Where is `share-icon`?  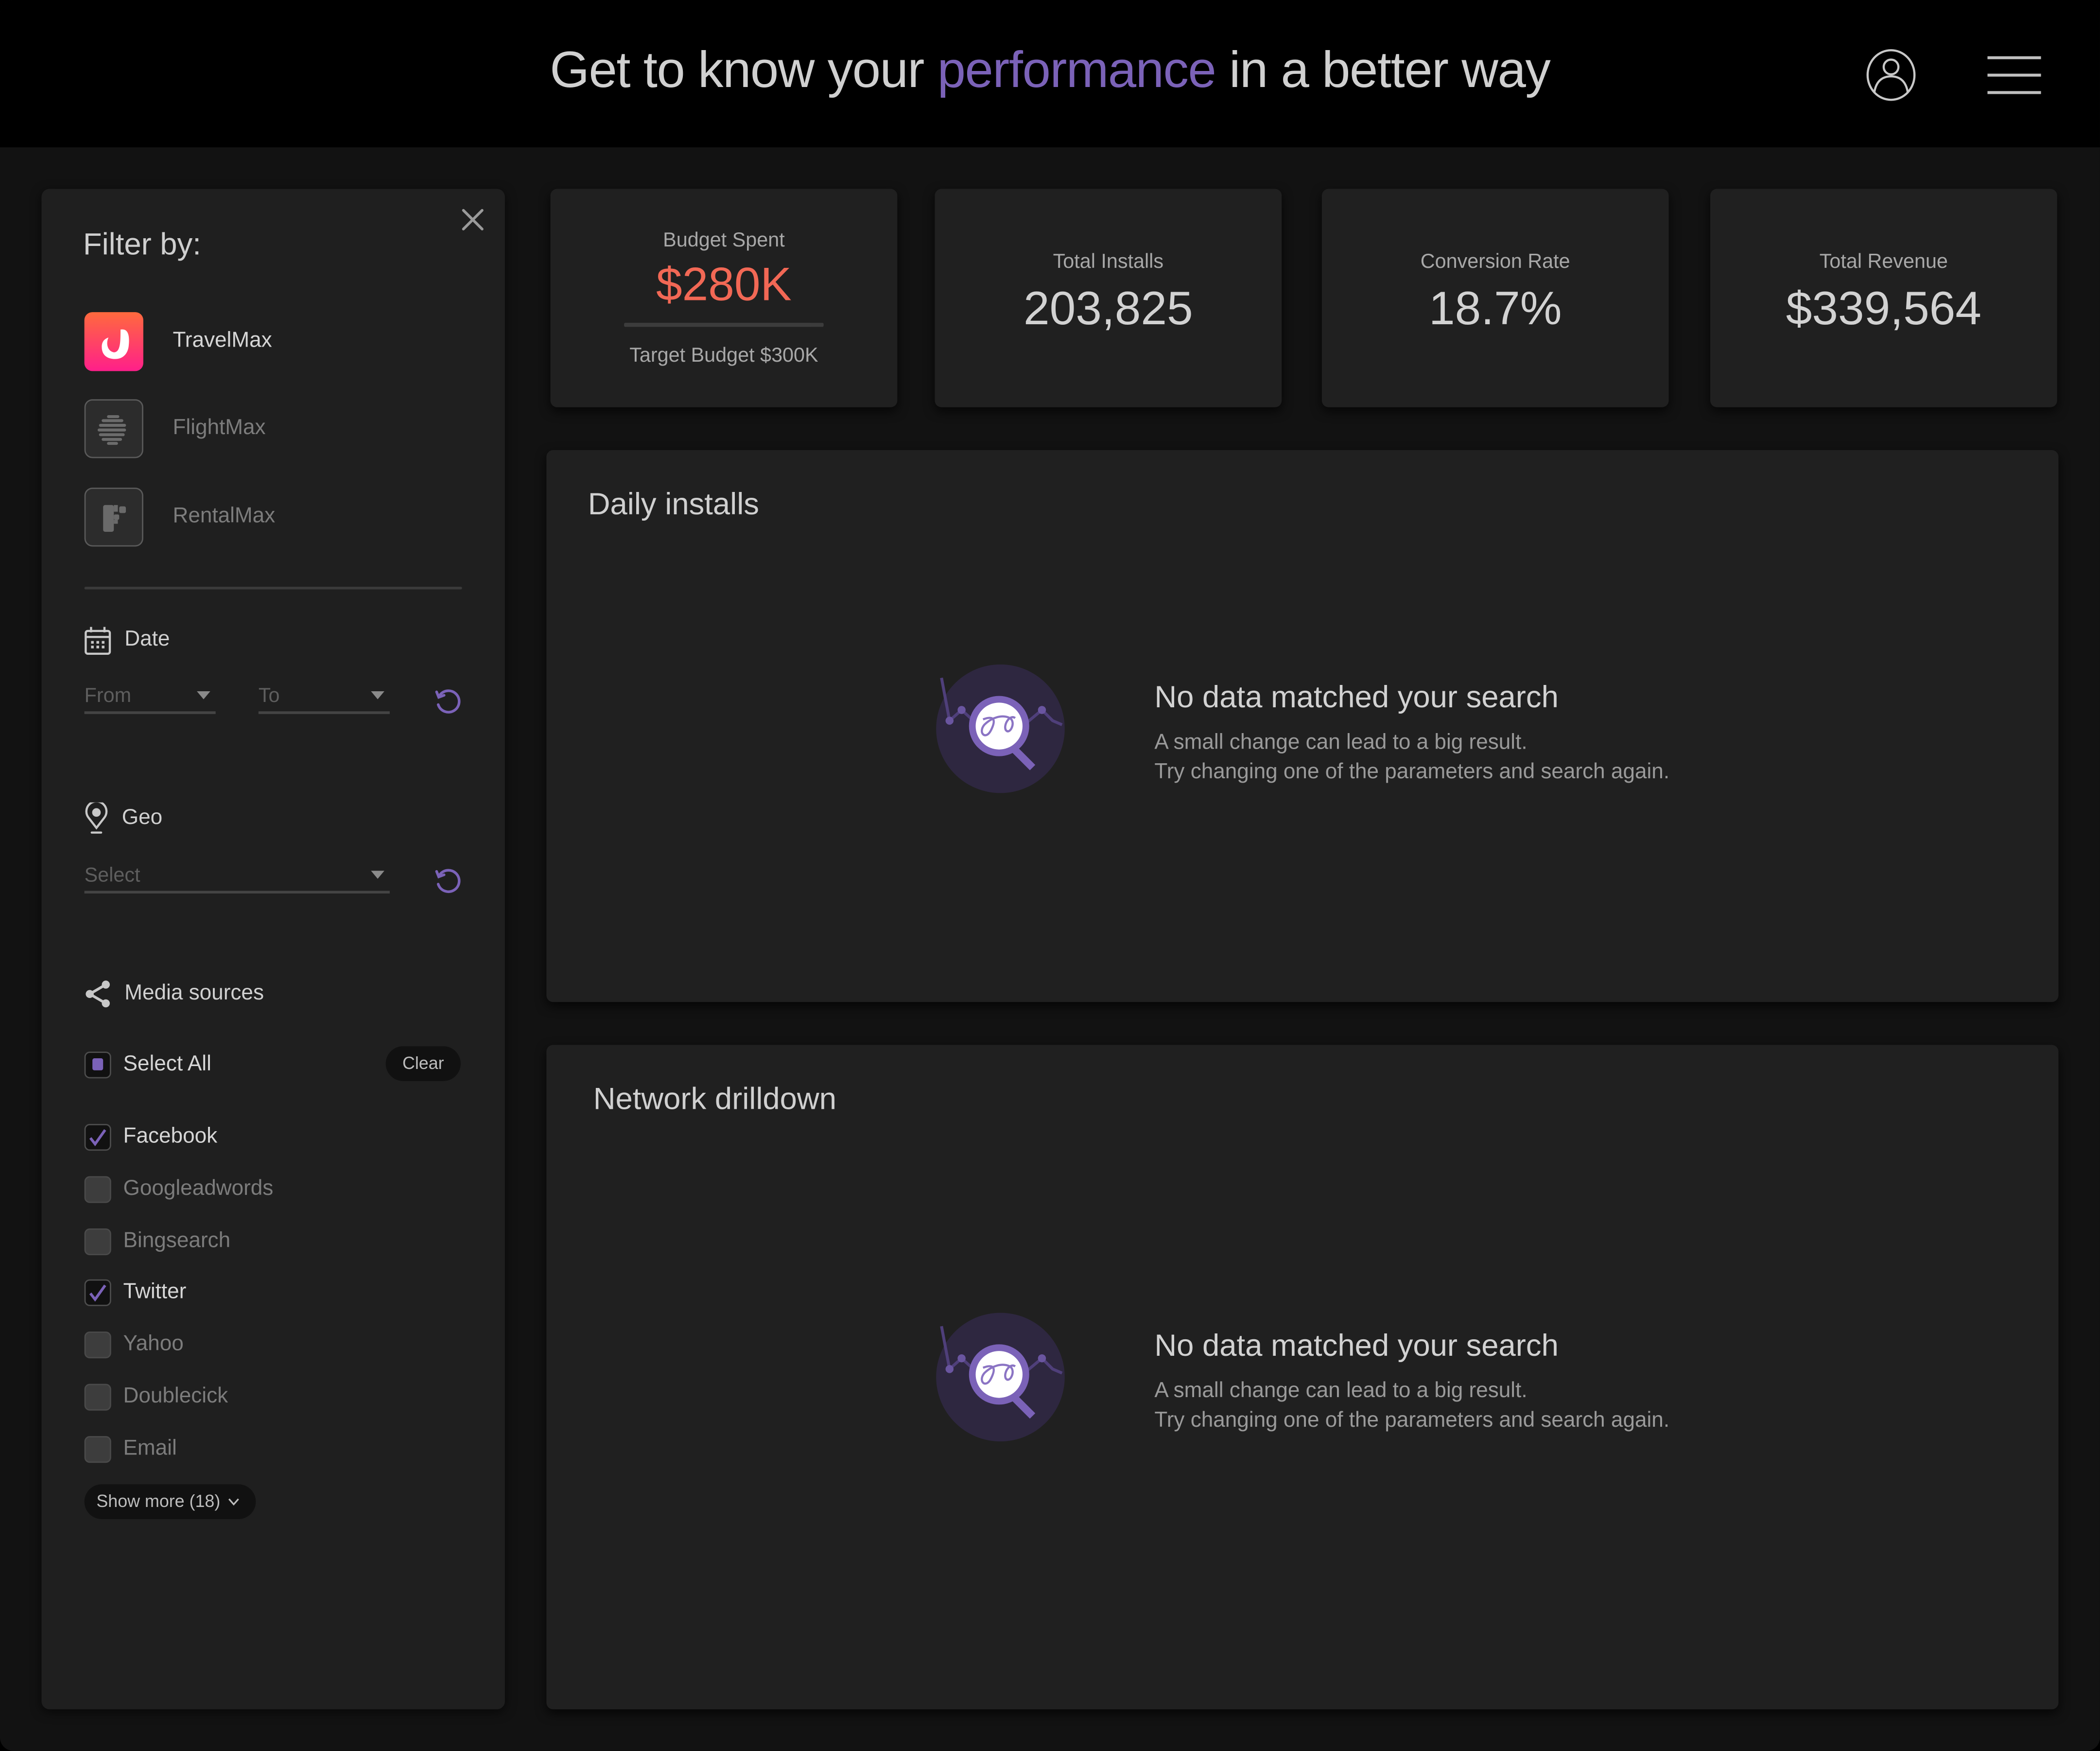 share-icon is located at coordinates (98, 994).